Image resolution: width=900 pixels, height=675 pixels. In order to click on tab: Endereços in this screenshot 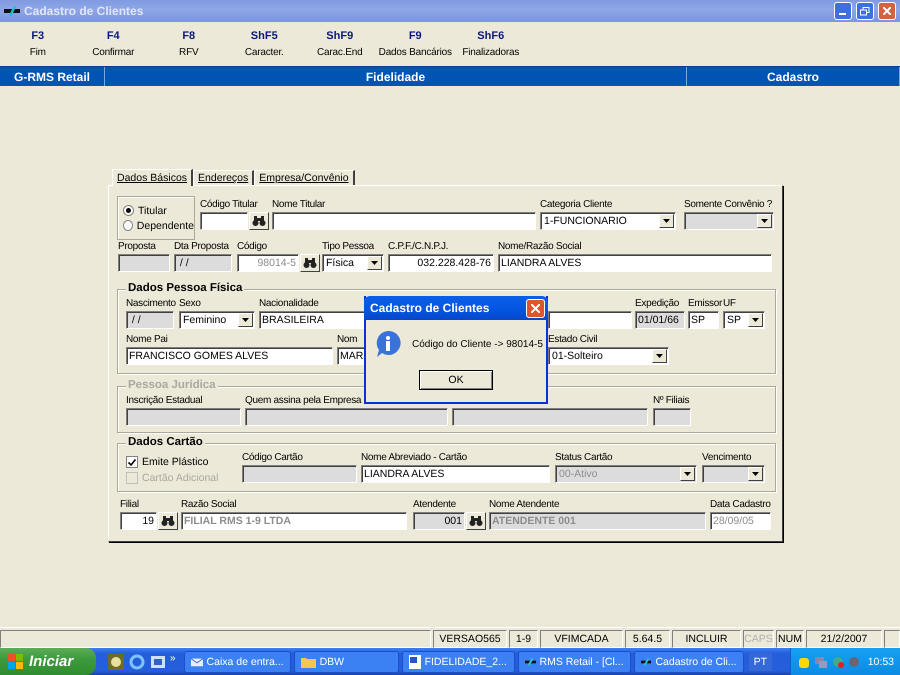, I will do `click(223, 177)`.